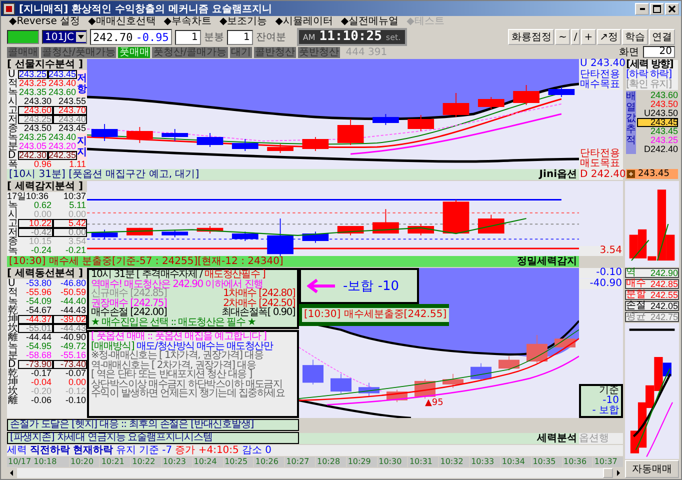 Image resolution: width=682 pixels, height=480 pixels. Describe the element at coordinates (12, 146) in the screenshot. I see `row-label: 분` at that location.